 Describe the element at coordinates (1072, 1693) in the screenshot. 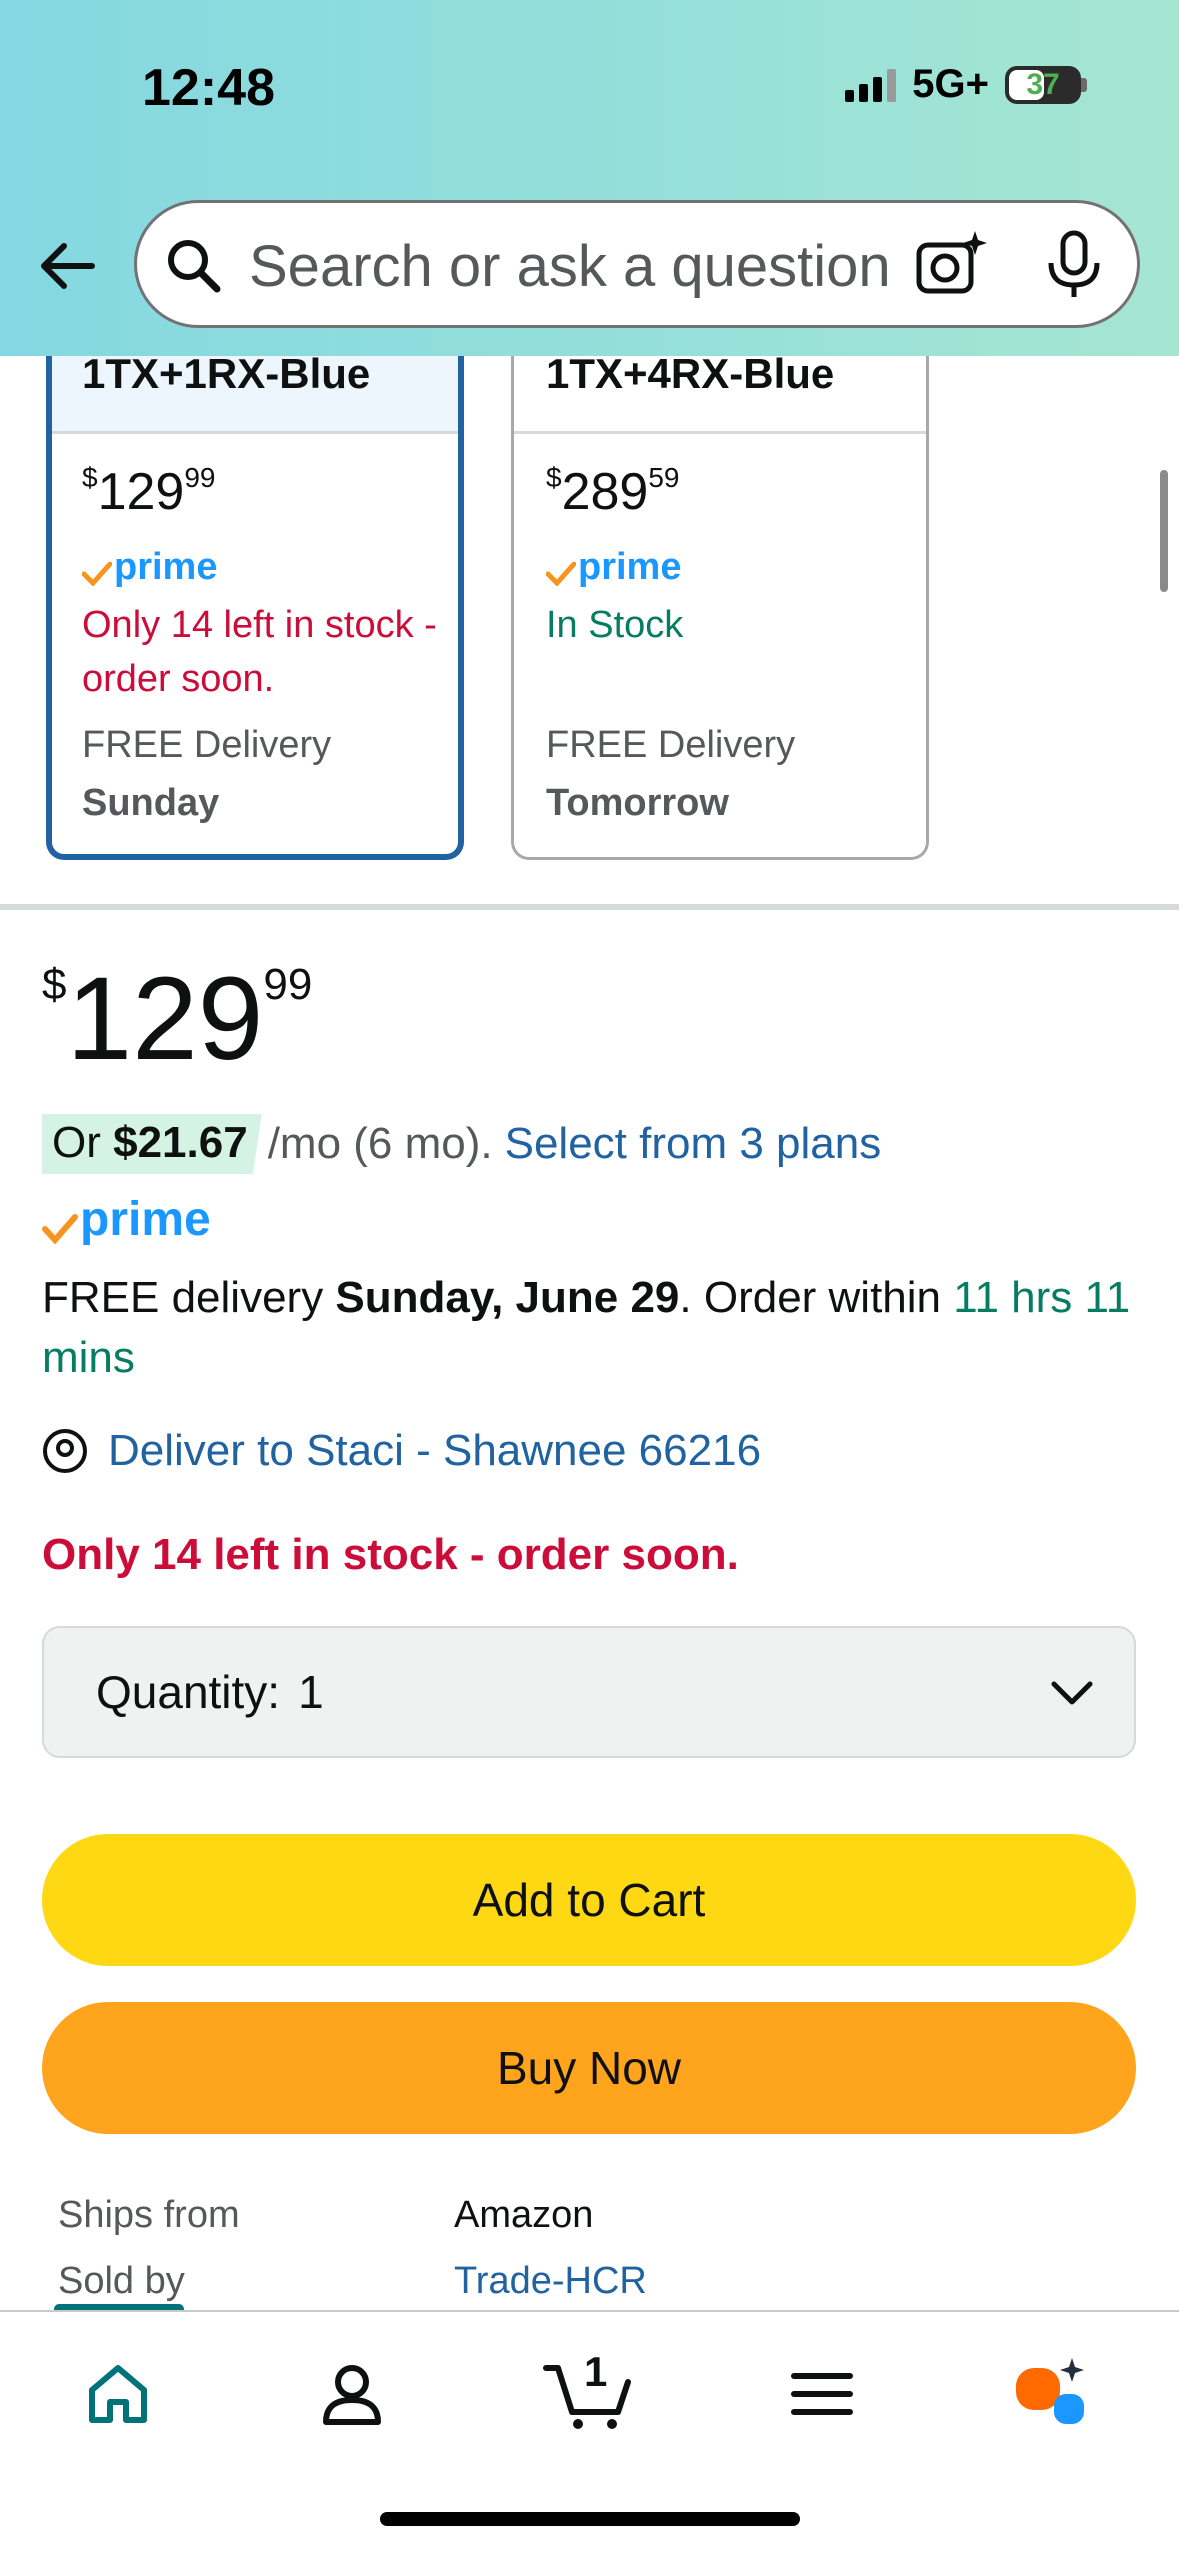

I see `chevron-down-icon` at that location.